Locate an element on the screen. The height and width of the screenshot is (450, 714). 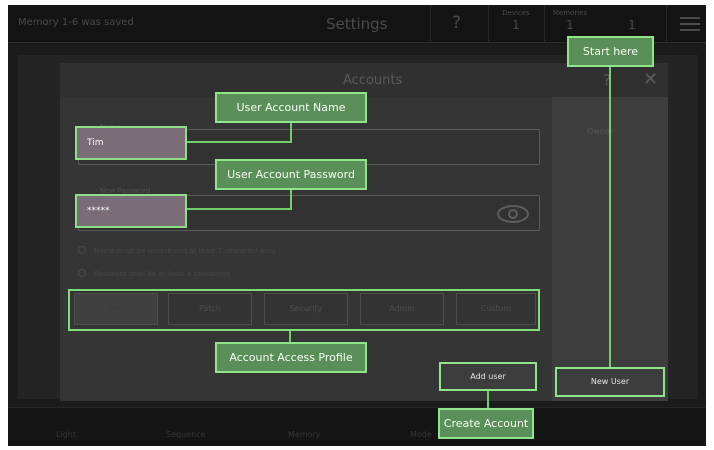
eye-icon is located at coordinates (513, 214).